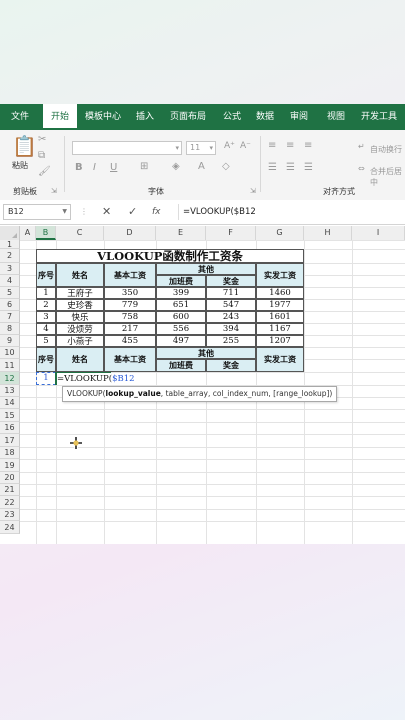 This screenshot has height=720, width=405. I want to click on cell-editor: =VLOOKUP($B12, so click(96, 379).